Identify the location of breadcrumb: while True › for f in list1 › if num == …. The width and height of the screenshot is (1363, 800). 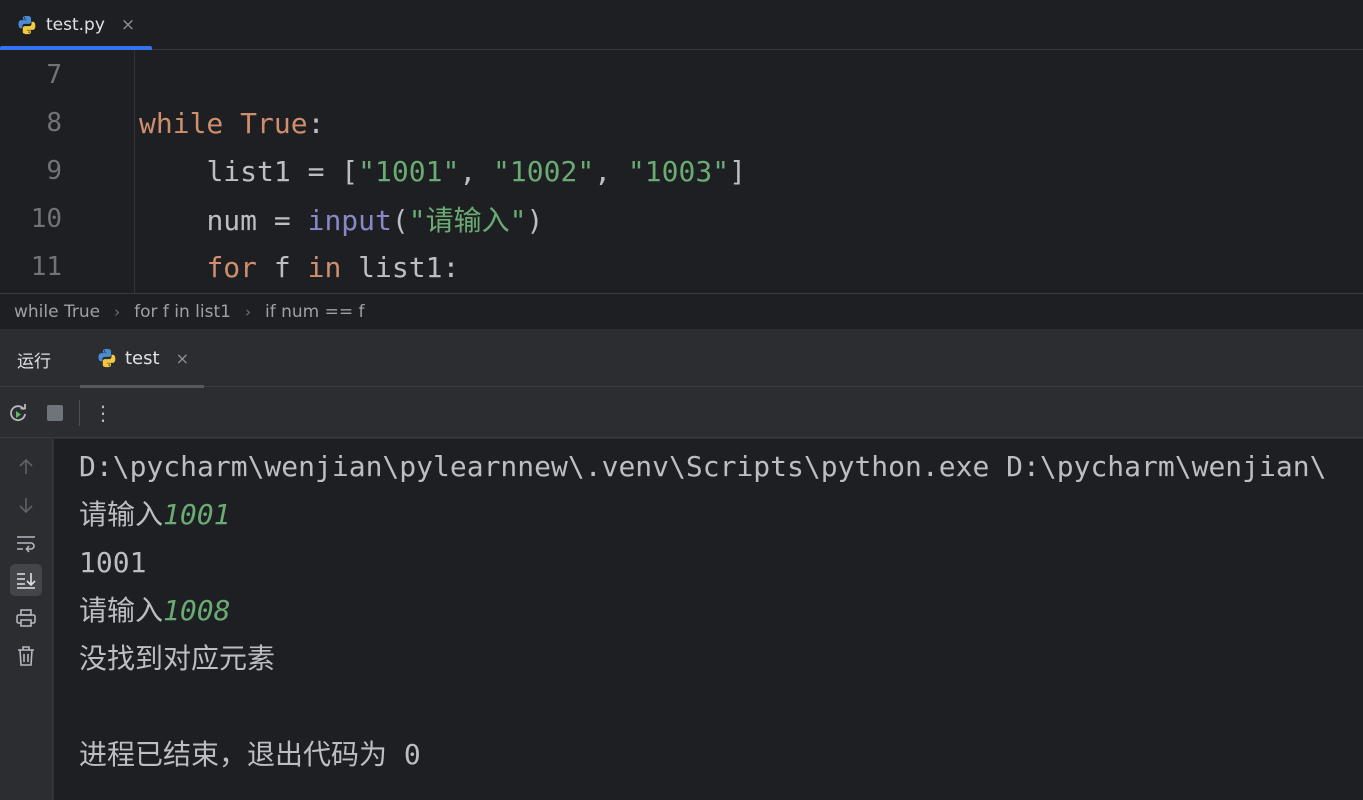
(681, 311).